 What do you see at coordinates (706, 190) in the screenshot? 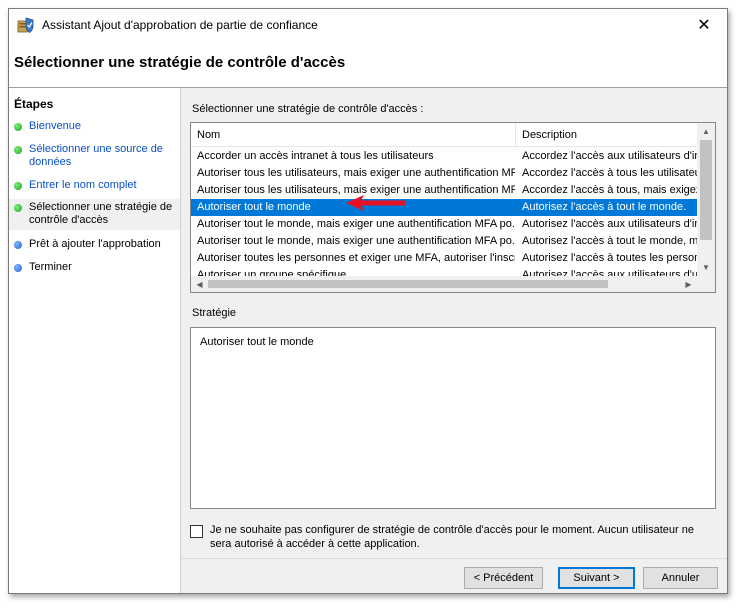
I see `vertical-scroll-thumb` at bounding box center [706, 190].